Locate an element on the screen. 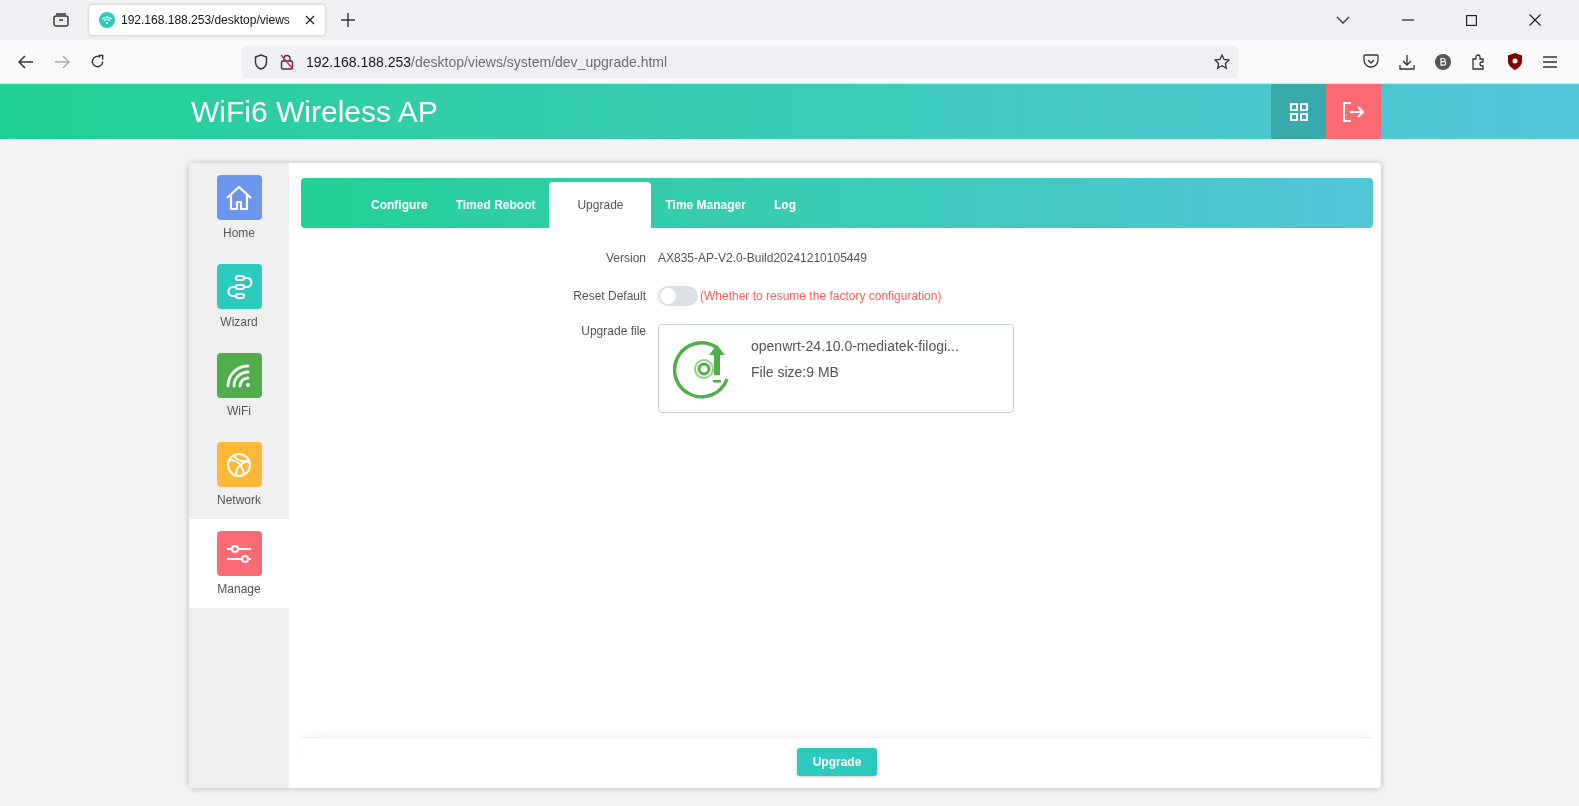  apps-button is located at coordinates (1298, 111).